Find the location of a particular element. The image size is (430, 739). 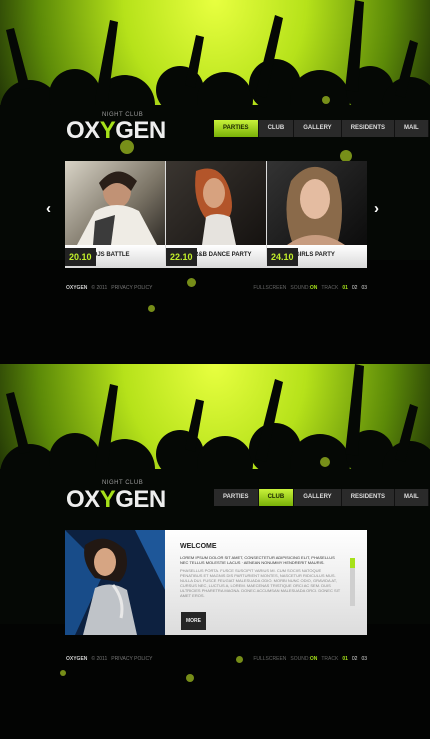

event-date: 22.10 is located at coordinates (181, 257).